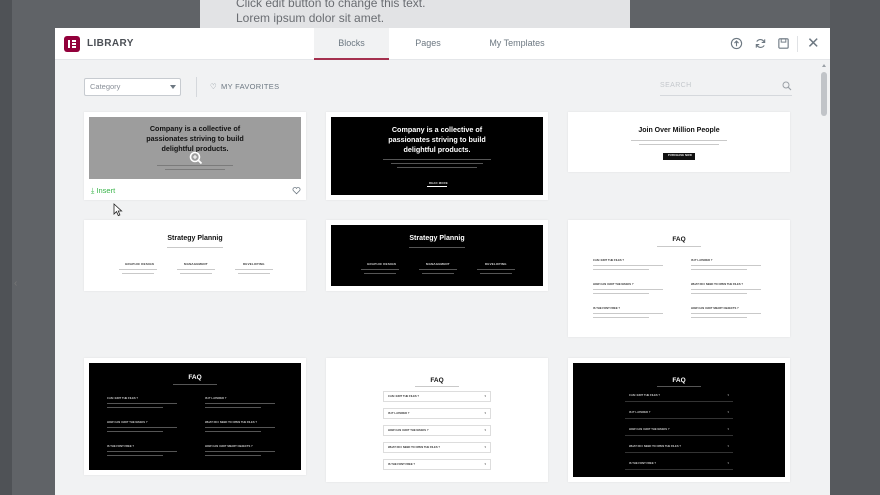 The image size is (880, 495). I want to click on heart-icon: ♡, so click(214, 86).